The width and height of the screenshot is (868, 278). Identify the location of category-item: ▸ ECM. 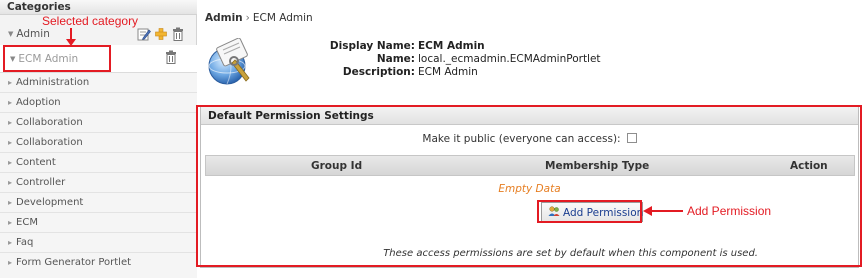
(98, 223).